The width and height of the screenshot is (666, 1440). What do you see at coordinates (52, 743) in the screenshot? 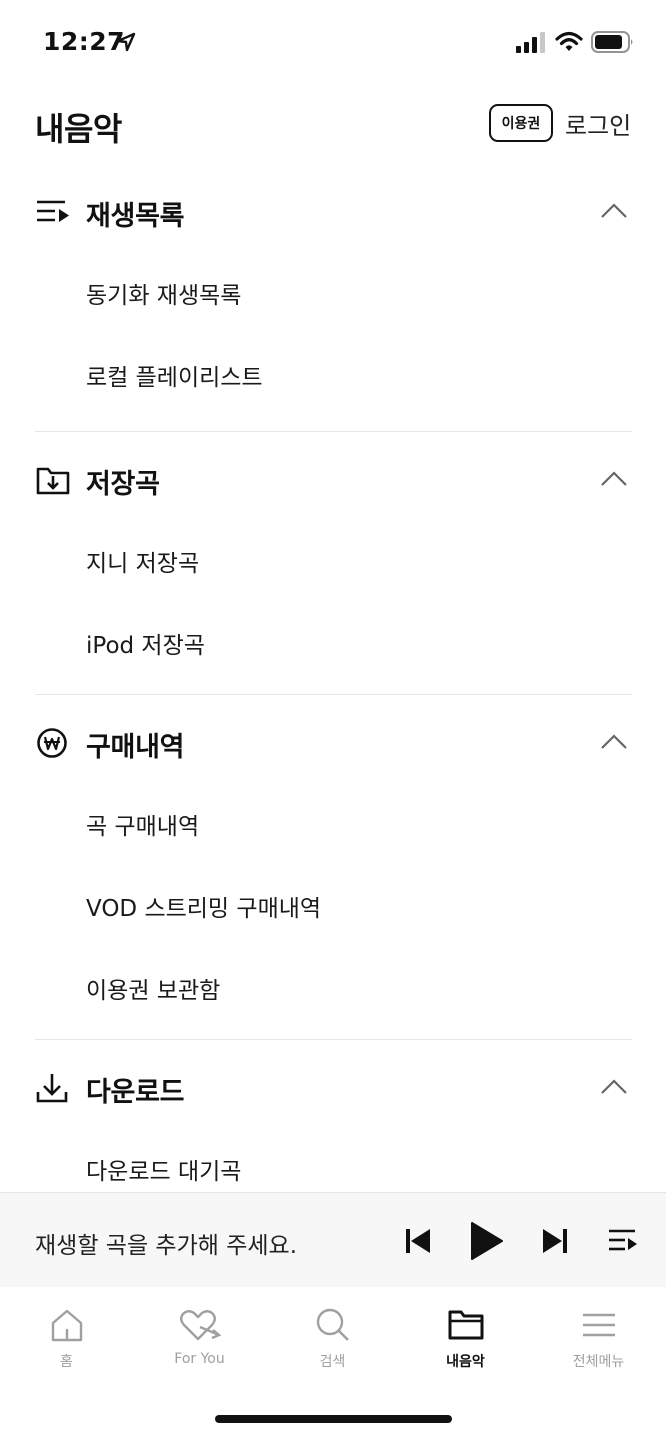
I see `won-coin-icon` at bounding box center [52, 743].